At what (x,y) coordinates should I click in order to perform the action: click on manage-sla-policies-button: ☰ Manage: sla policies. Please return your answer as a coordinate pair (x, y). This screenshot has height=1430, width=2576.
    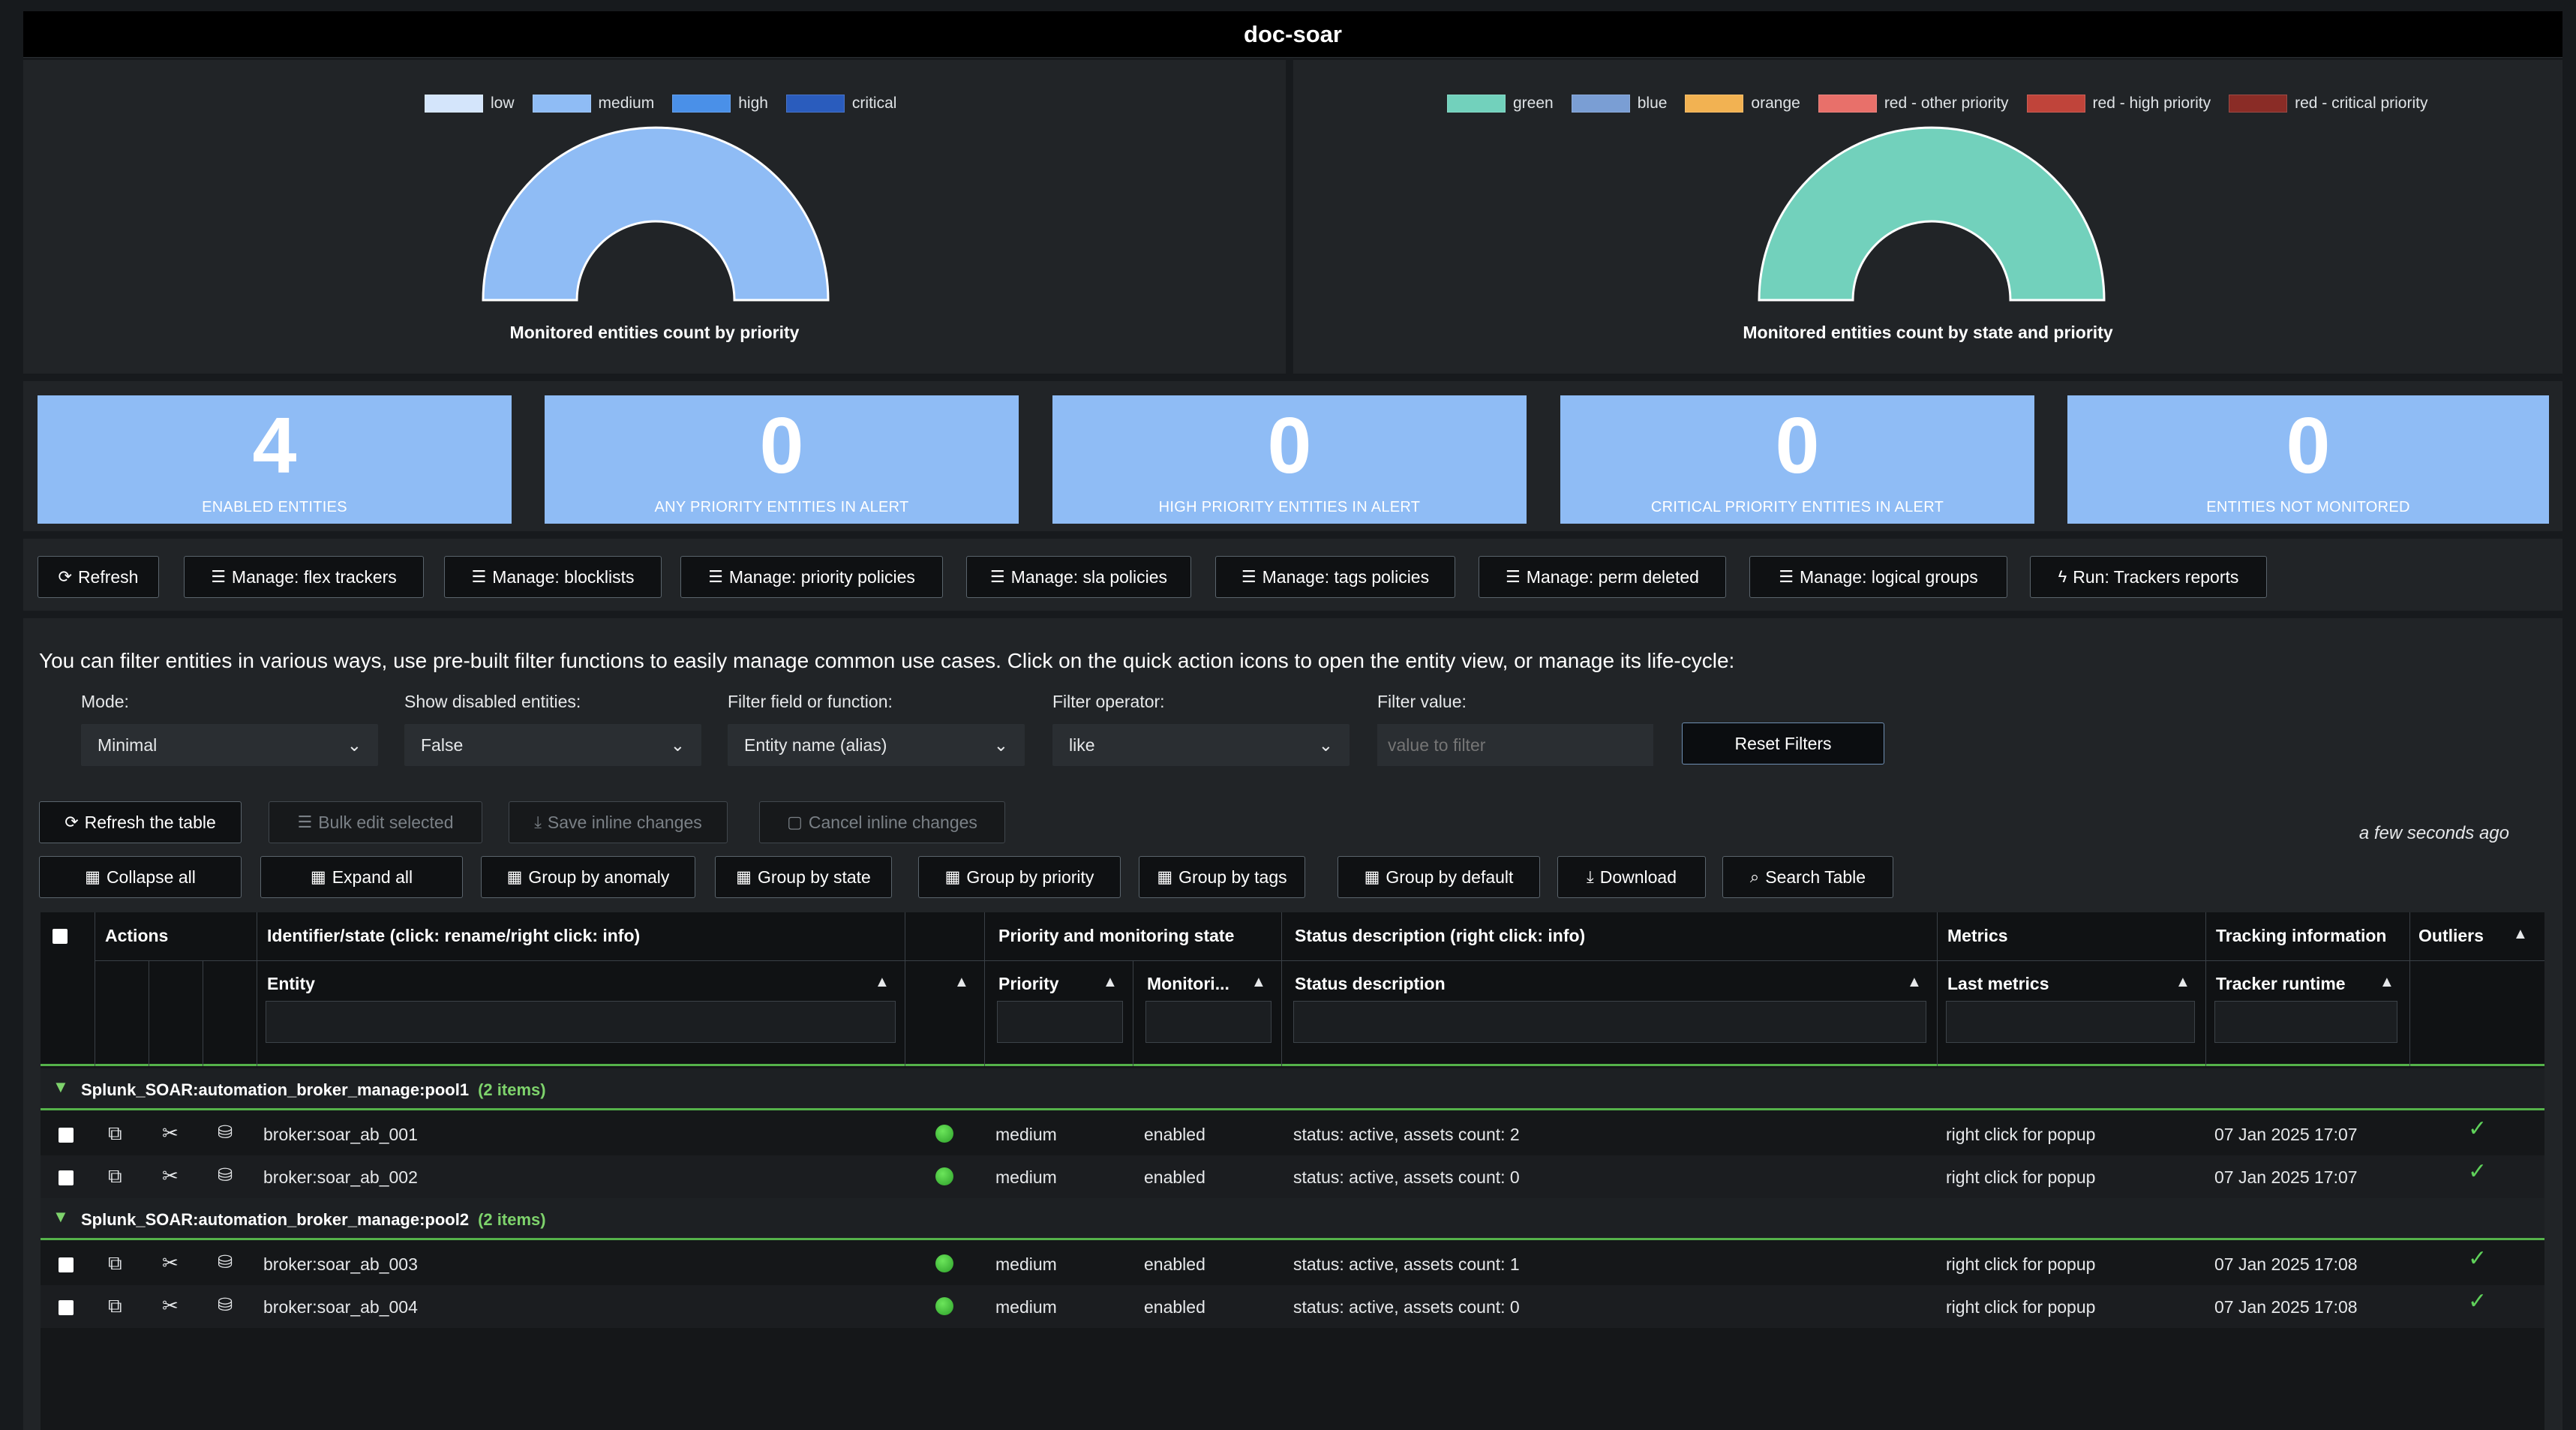
    Looking at the image, I should click on (1078, 577).